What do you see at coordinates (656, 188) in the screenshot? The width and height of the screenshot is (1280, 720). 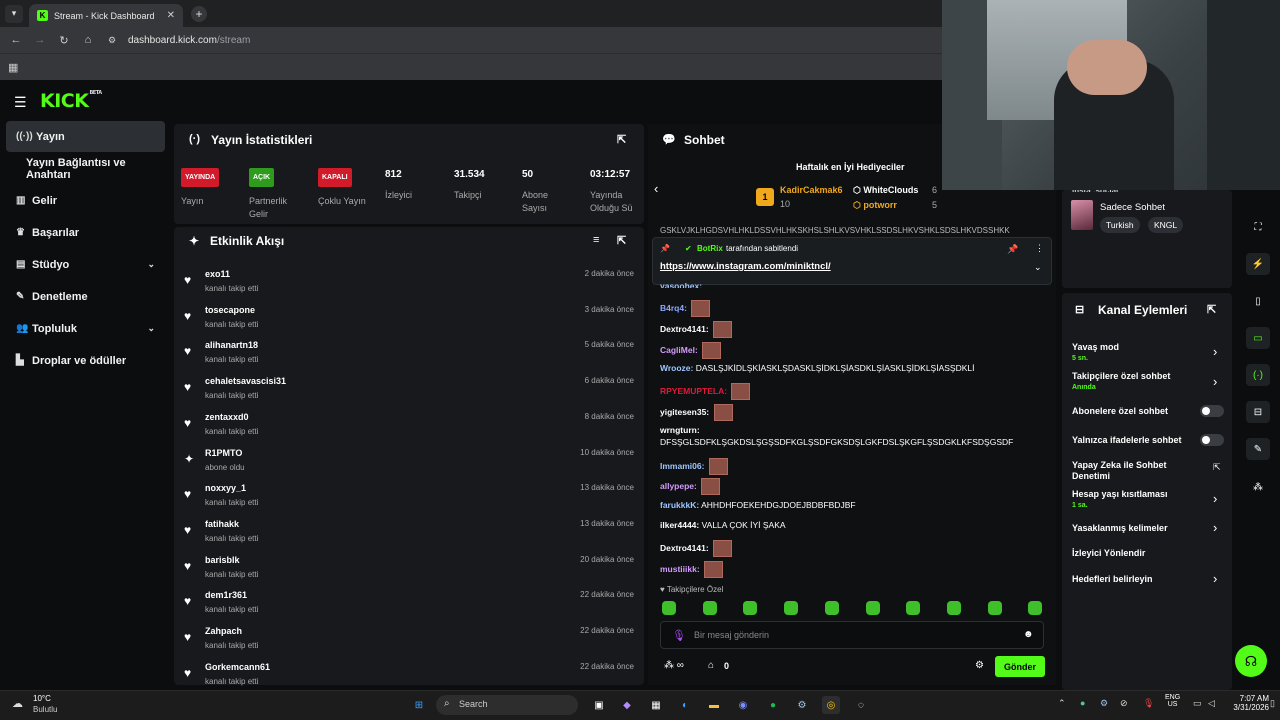 I see `chevron-left-icon: ‹` at bounding box center [656, 188].